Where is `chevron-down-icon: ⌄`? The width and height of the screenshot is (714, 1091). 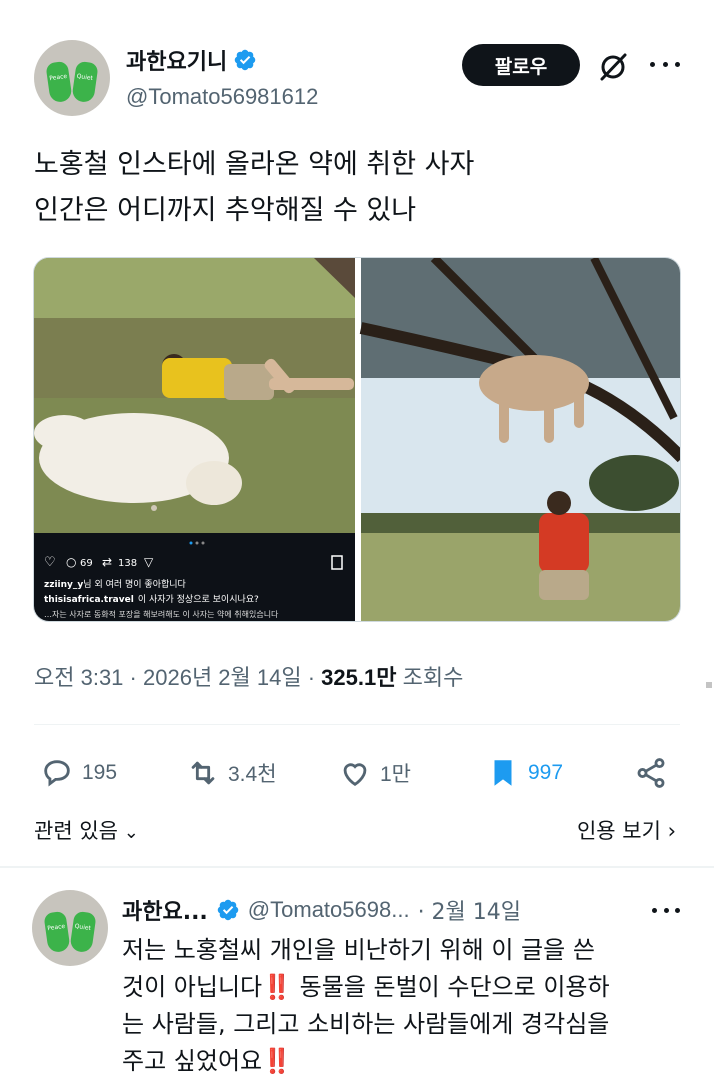
chevron-down-icon: ⌄ is located at coordinates (128, 832).